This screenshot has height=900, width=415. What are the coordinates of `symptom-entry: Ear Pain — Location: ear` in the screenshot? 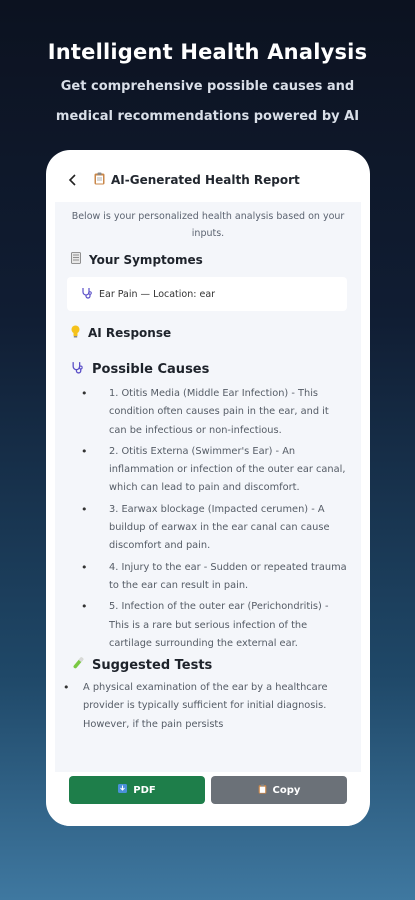 It's located at (157, 294).